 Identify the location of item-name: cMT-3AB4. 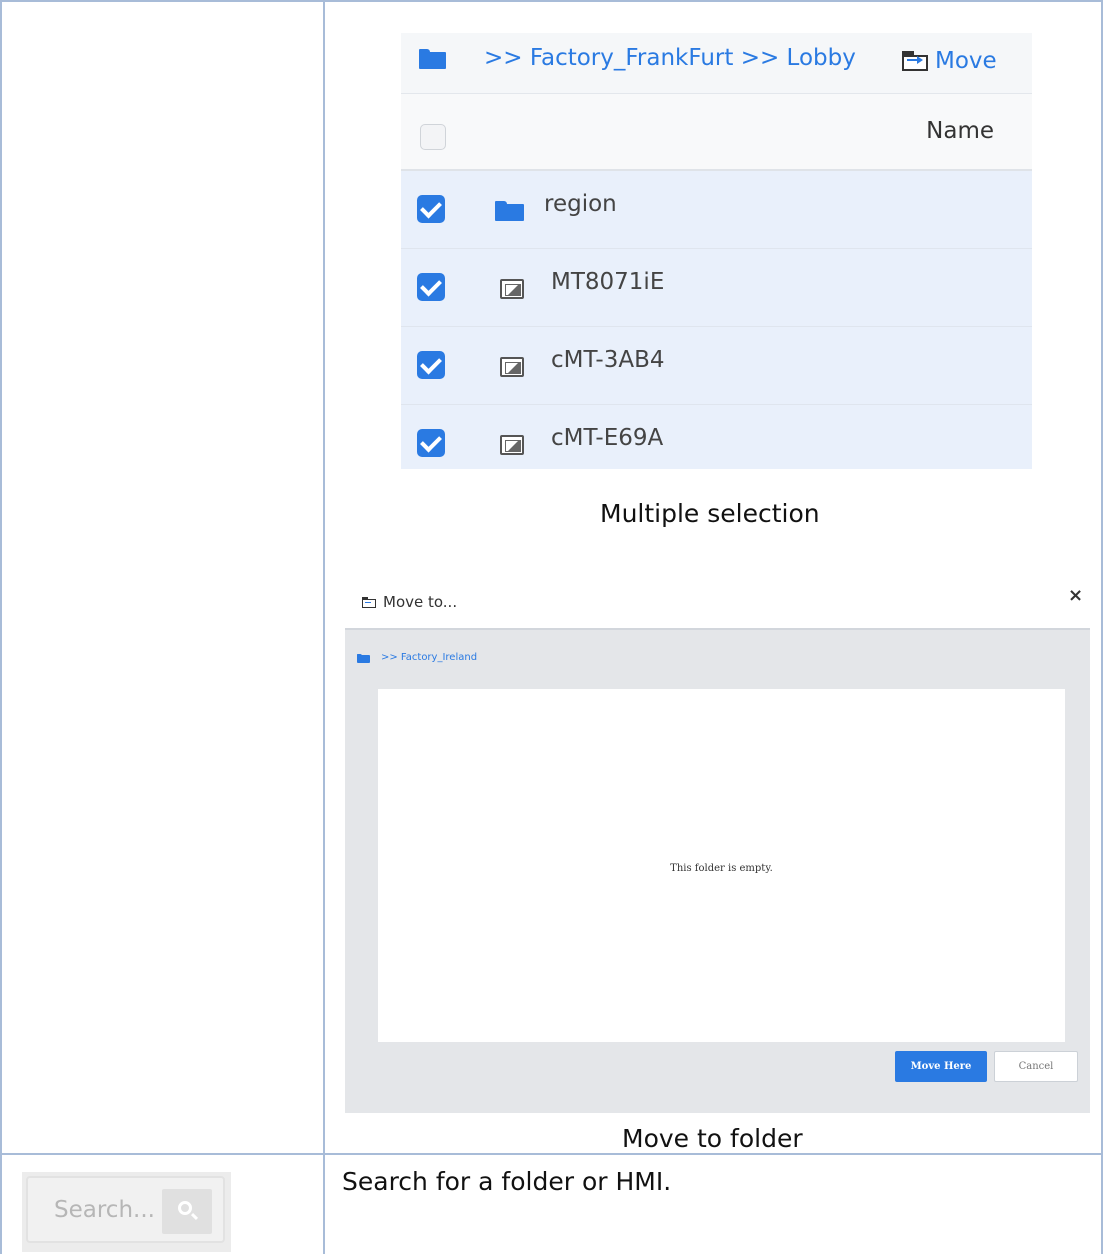
(608, 360).